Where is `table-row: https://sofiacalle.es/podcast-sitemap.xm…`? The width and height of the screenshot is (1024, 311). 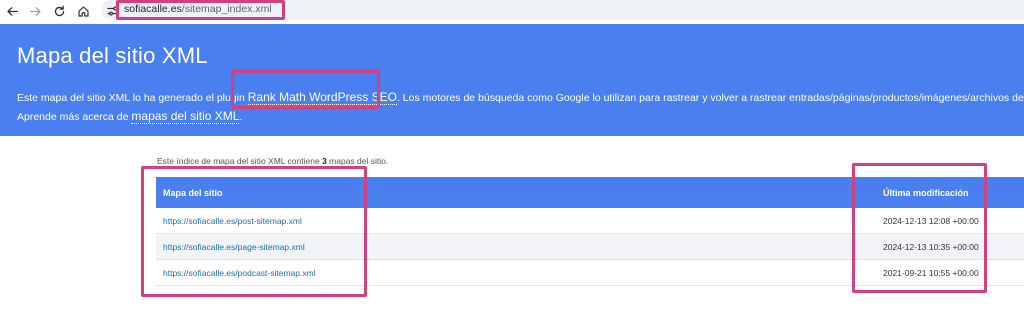
table-row: https://sofiacalle.es/podcast-sitemap.xm… is located at coordinates (590, 273).